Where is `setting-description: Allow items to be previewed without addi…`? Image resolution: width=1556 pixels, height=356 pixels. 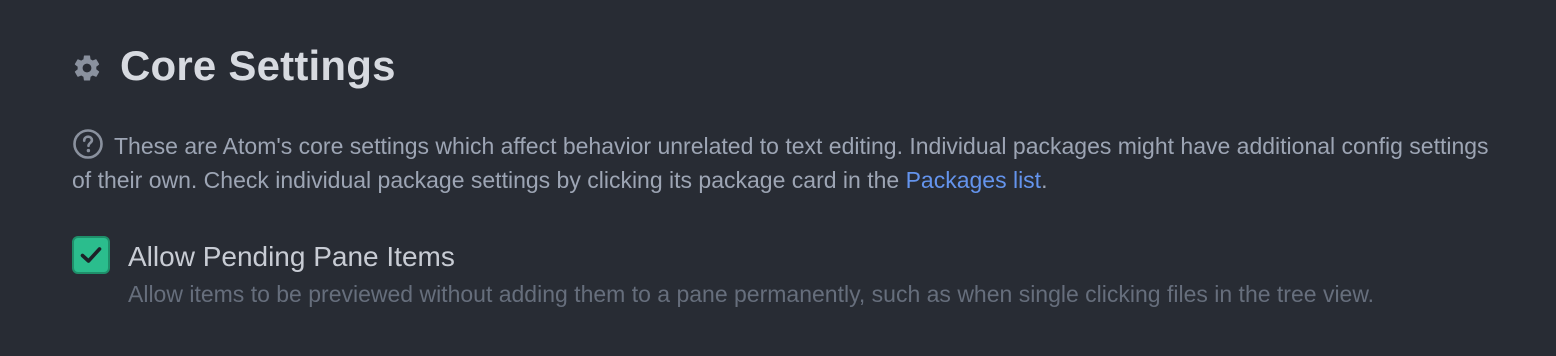
setting-description: Allow items to be previewed without addi… is located at coordinates (751, 294).